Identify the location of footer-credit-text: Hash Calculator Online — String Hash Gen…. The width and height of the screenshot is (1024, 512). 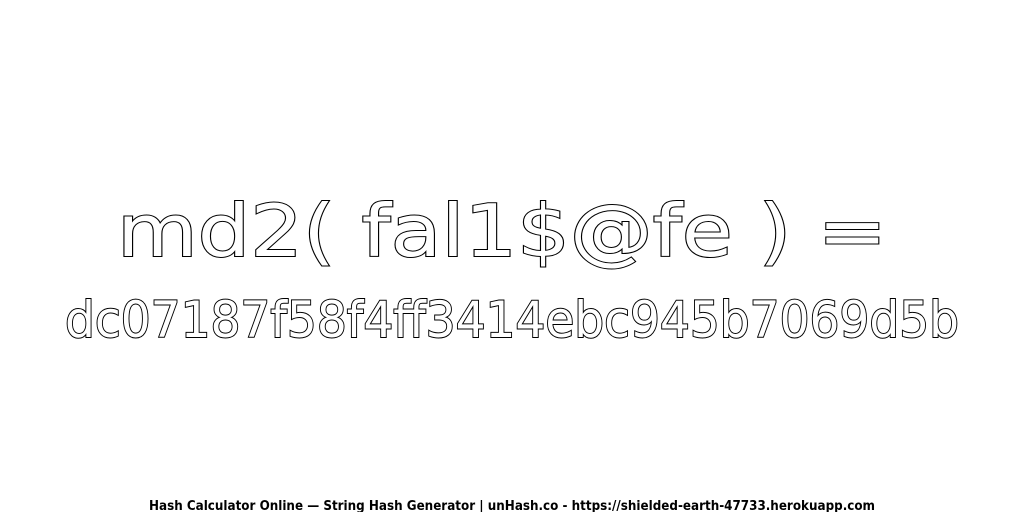
(512, 505).